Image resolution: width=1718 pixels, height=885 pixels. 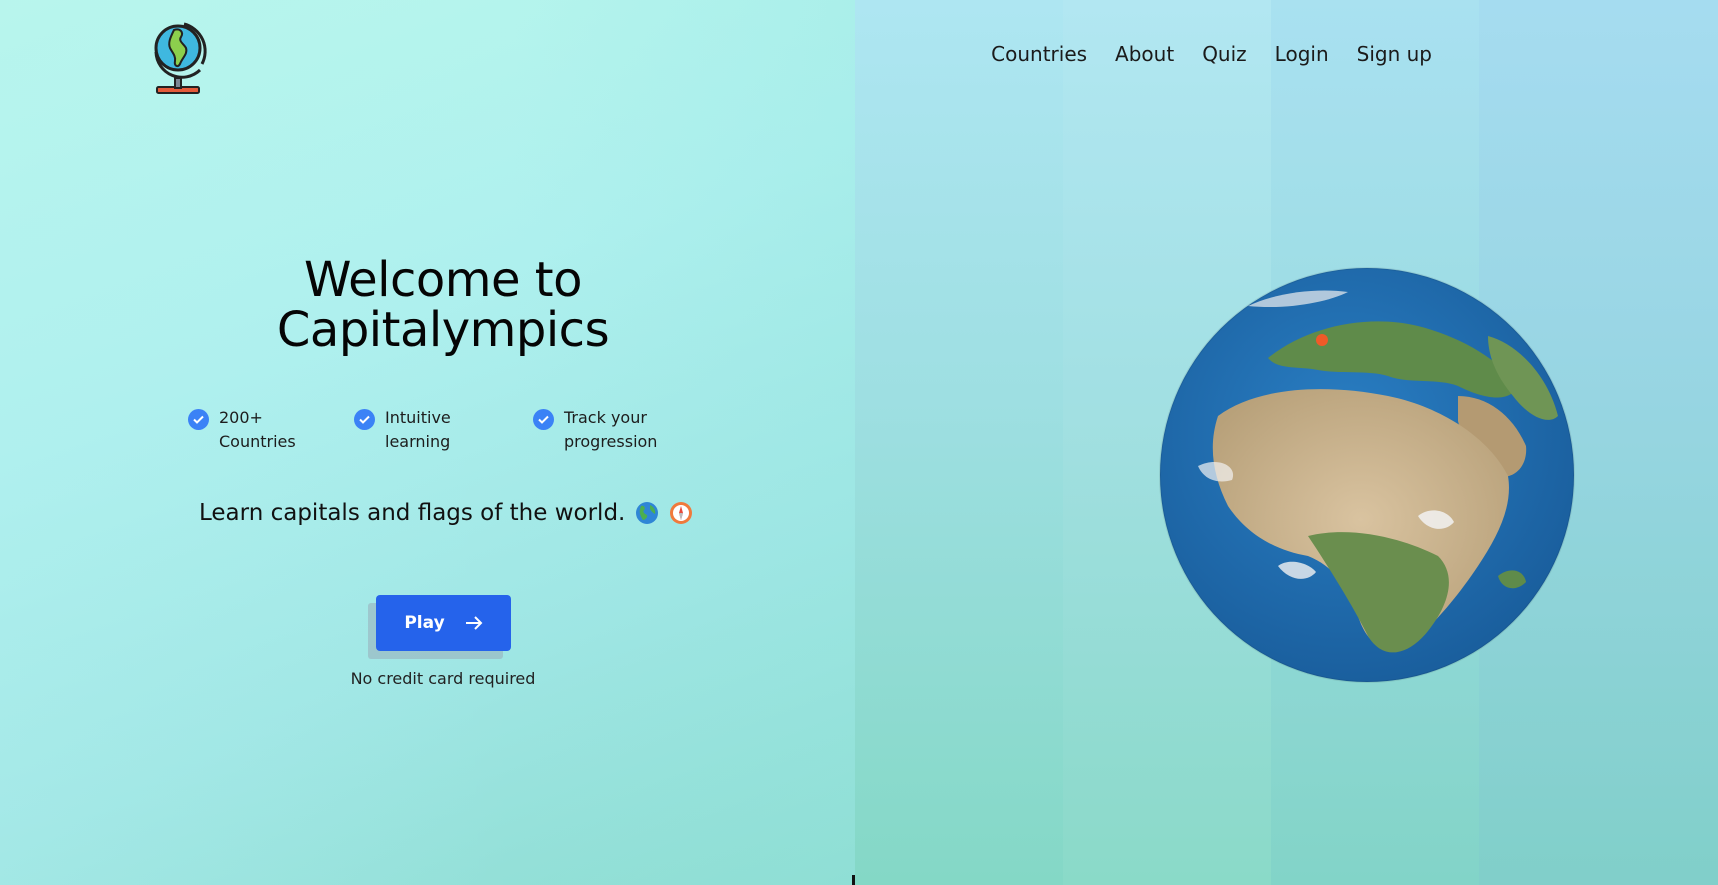 I want to click on text-cursor, so click(x=853, y=880).